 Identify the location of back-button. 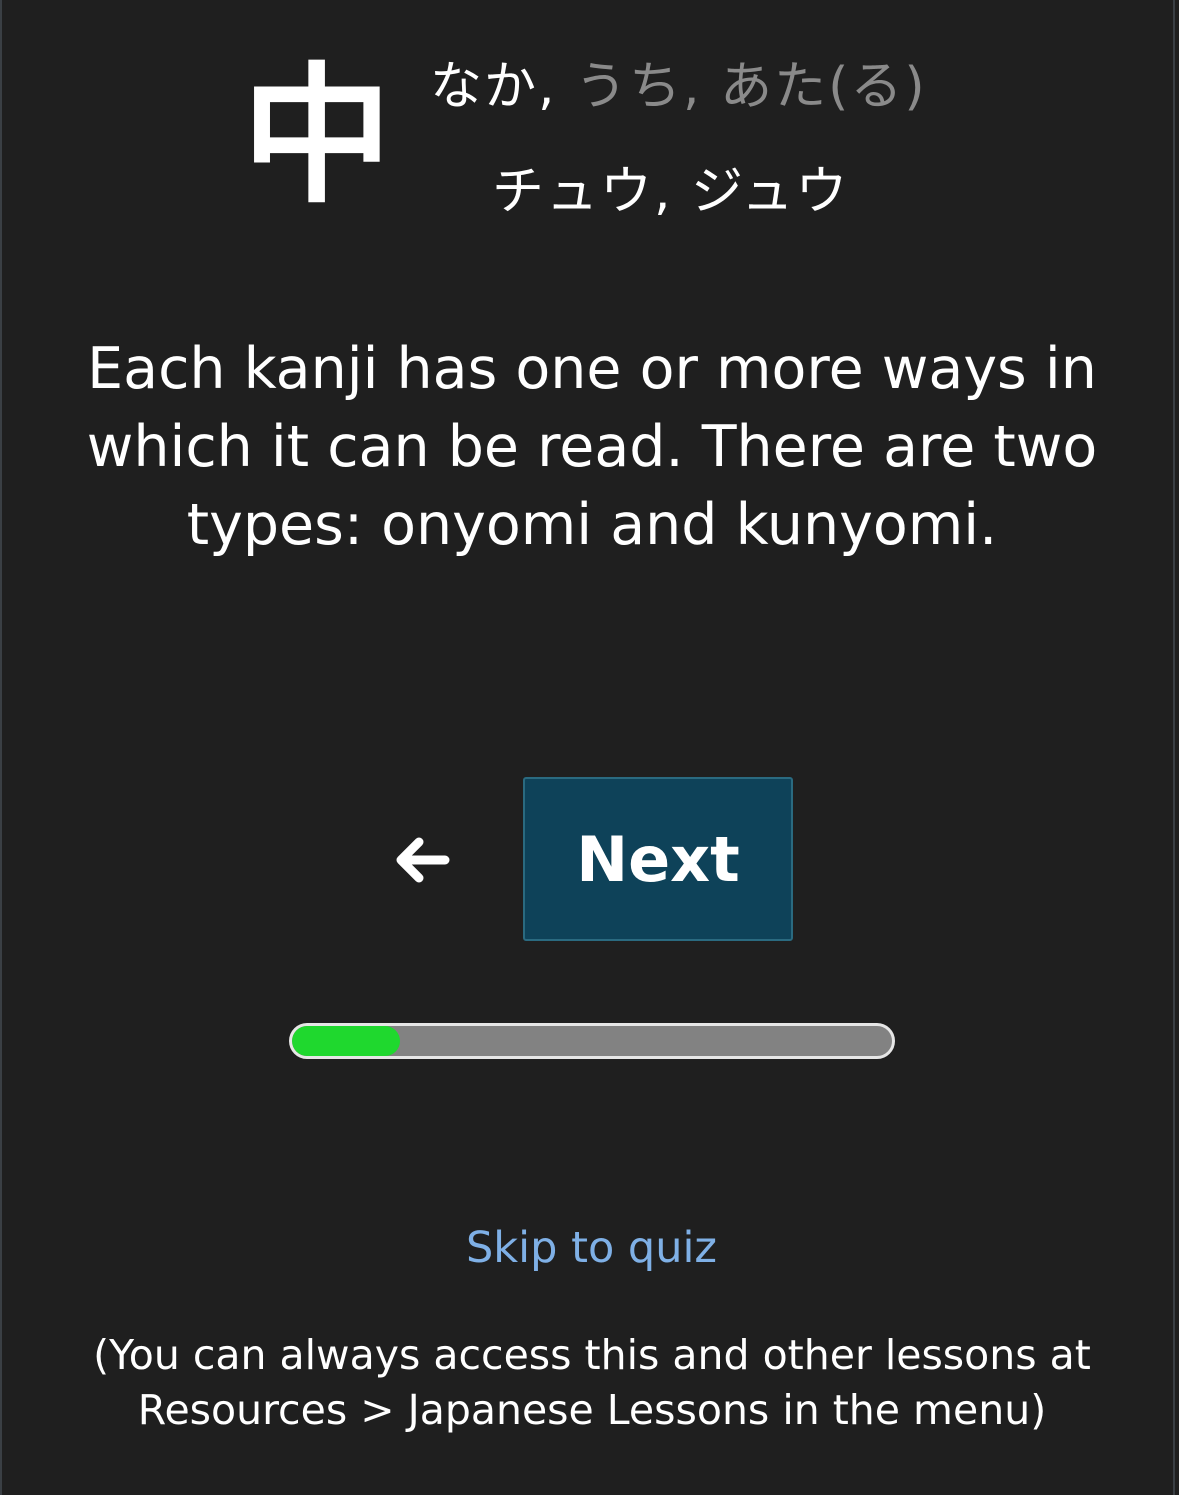
(422, 860).